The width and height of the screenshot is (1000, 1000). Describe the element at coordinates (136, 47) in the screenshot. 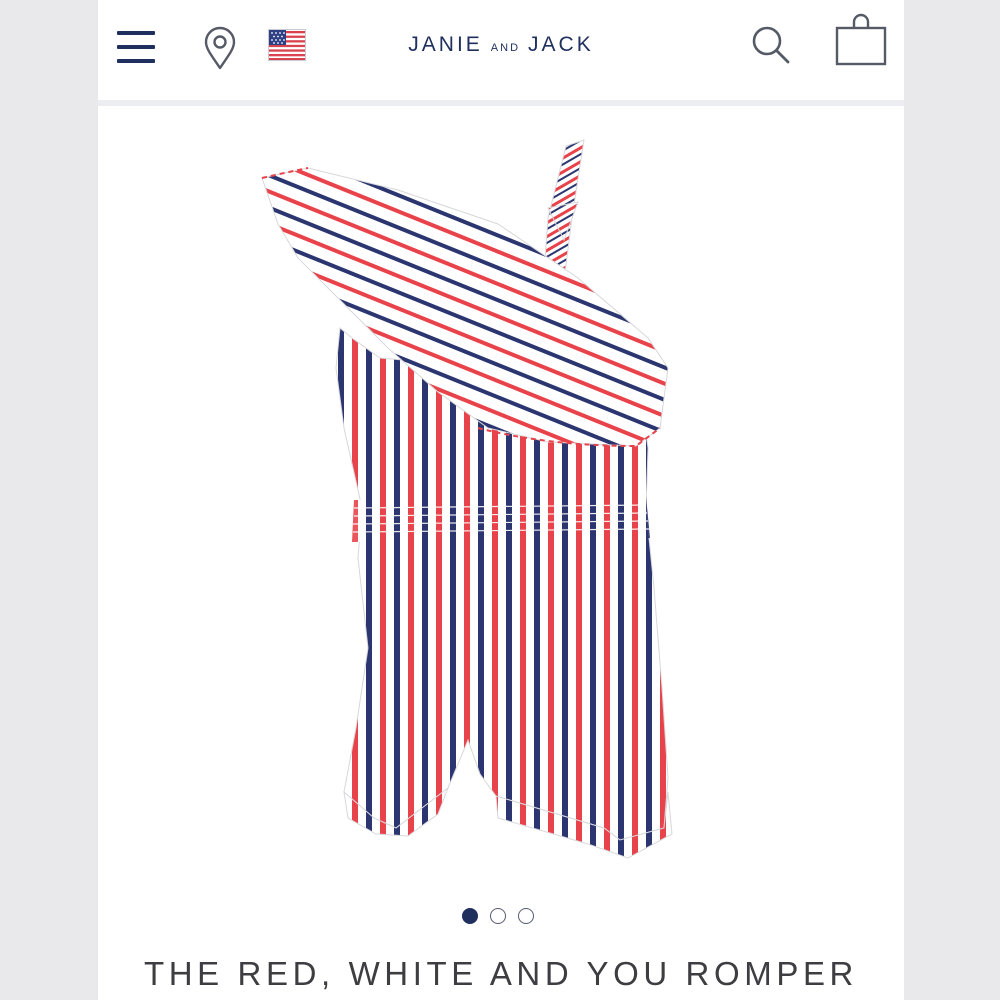

I see `hamburger-menu-icon` at that location.